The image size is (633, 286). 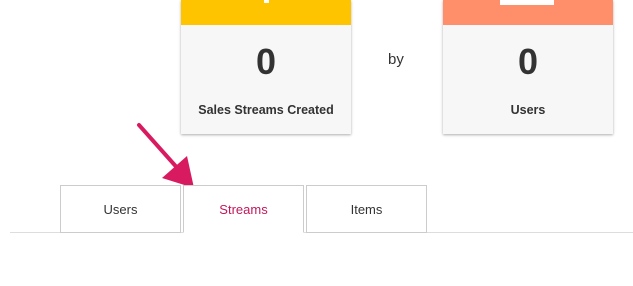 What do you see at coordinates (266, 110) in the screenshot?
I see `stat-label: Sales Streams Created` at bounding box center [266, 110].